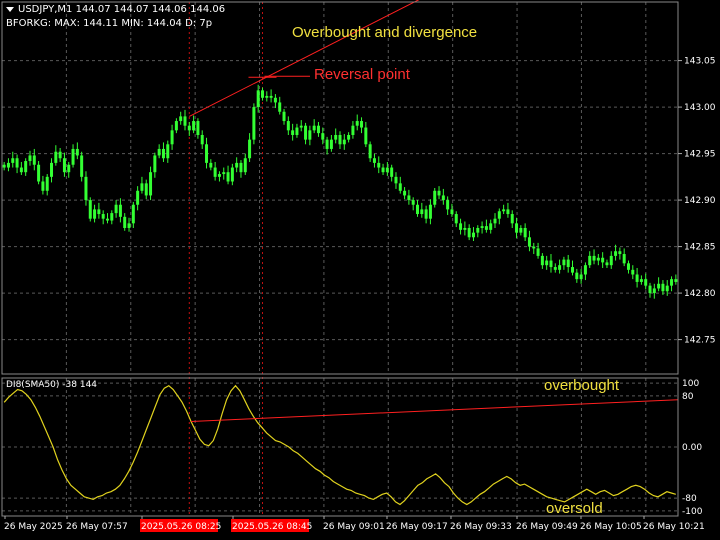 The width and height of the screenshot is (720, 540). I want to click on time-tick-label: 26 May 09:33, so click(481, 527).